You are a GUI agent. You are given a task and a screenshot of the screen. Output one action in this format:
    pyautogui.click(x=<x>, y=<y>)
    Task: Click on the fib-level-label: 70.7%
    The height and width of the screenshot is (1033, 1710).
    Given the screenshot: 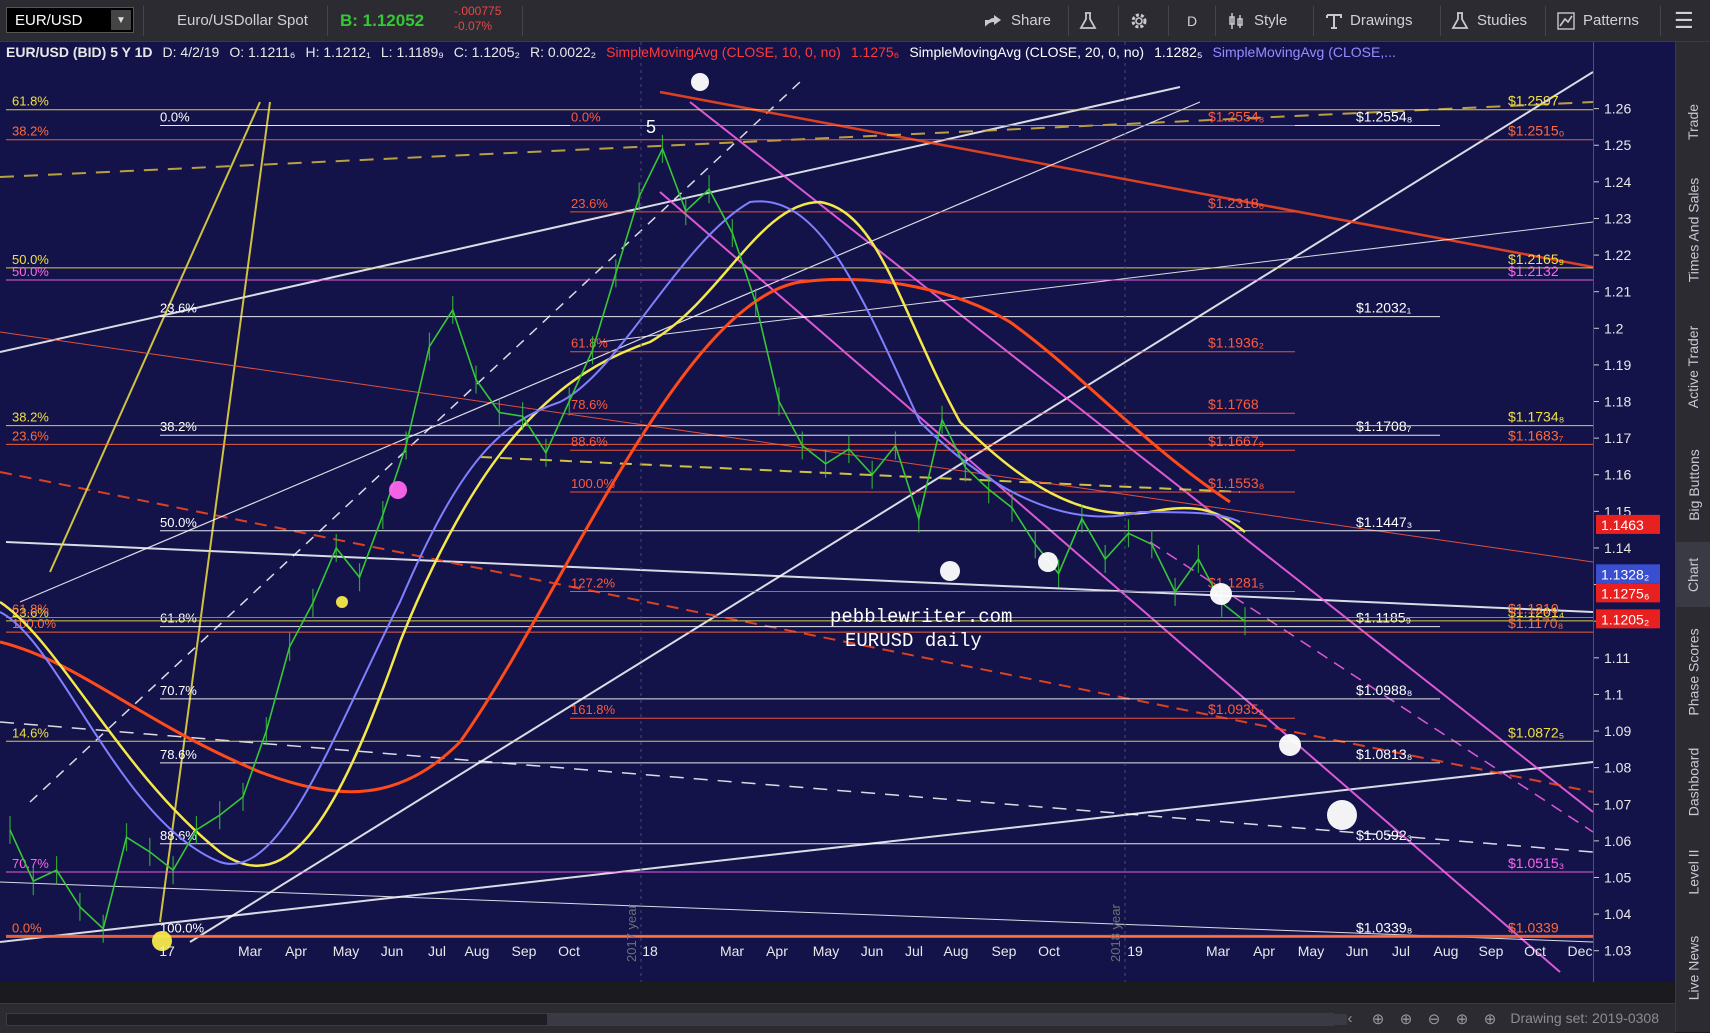 What is the action you would take?
    pyautogui.click(x=178, y=690)
    